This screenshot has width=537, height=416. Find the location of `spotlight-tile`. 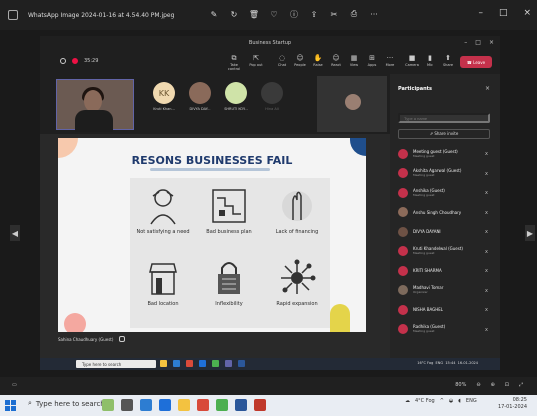

spotlight-tile is located at coordinates (352, 104).